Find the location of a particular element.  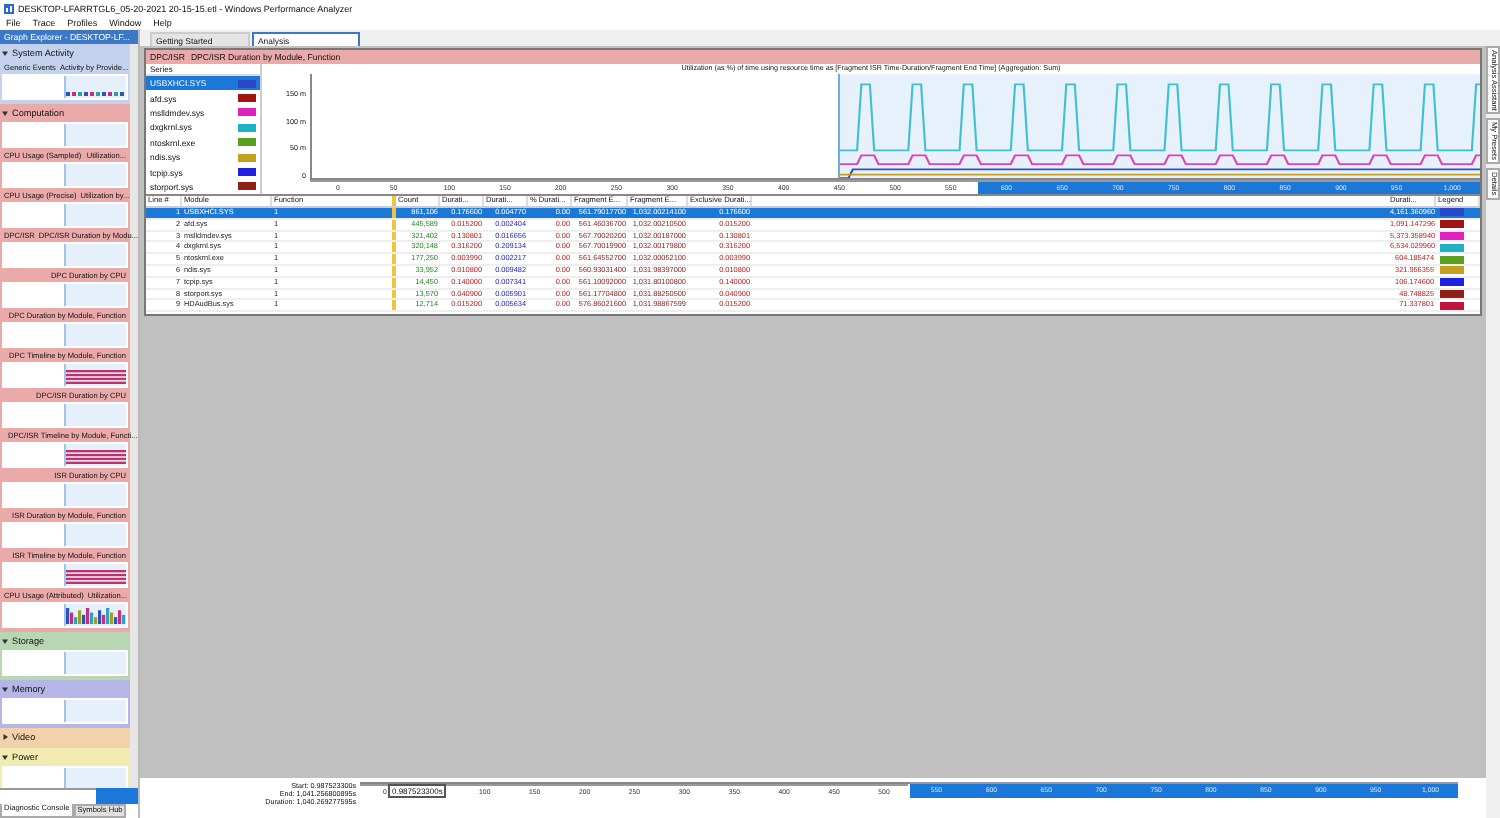

bar-graph-drawing is located at coordinates (96, 616).